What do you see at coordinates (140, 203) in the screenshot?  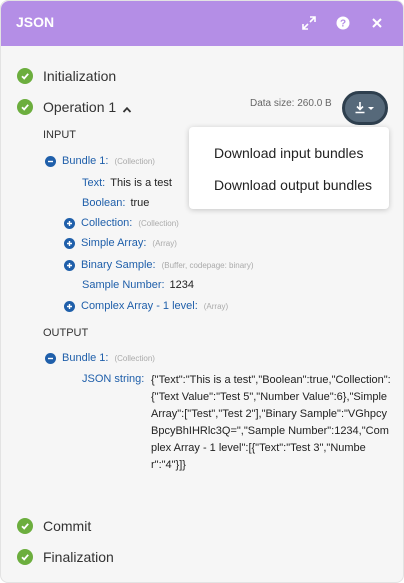 I see `boolean-value: true` at bounding box center [140, 203].